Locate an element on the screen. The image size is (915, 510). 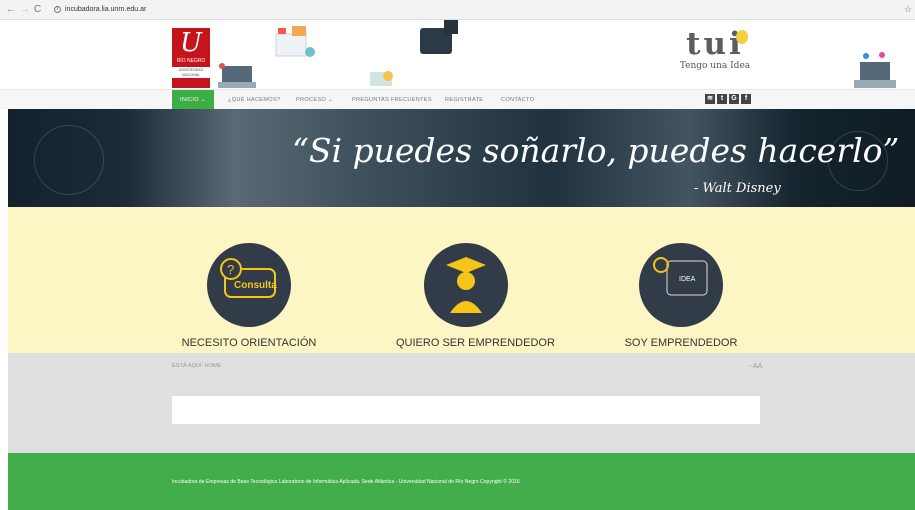
address-bar: i incubadora.lia.unrn.edu.ar is located at coordinates (477, 10).